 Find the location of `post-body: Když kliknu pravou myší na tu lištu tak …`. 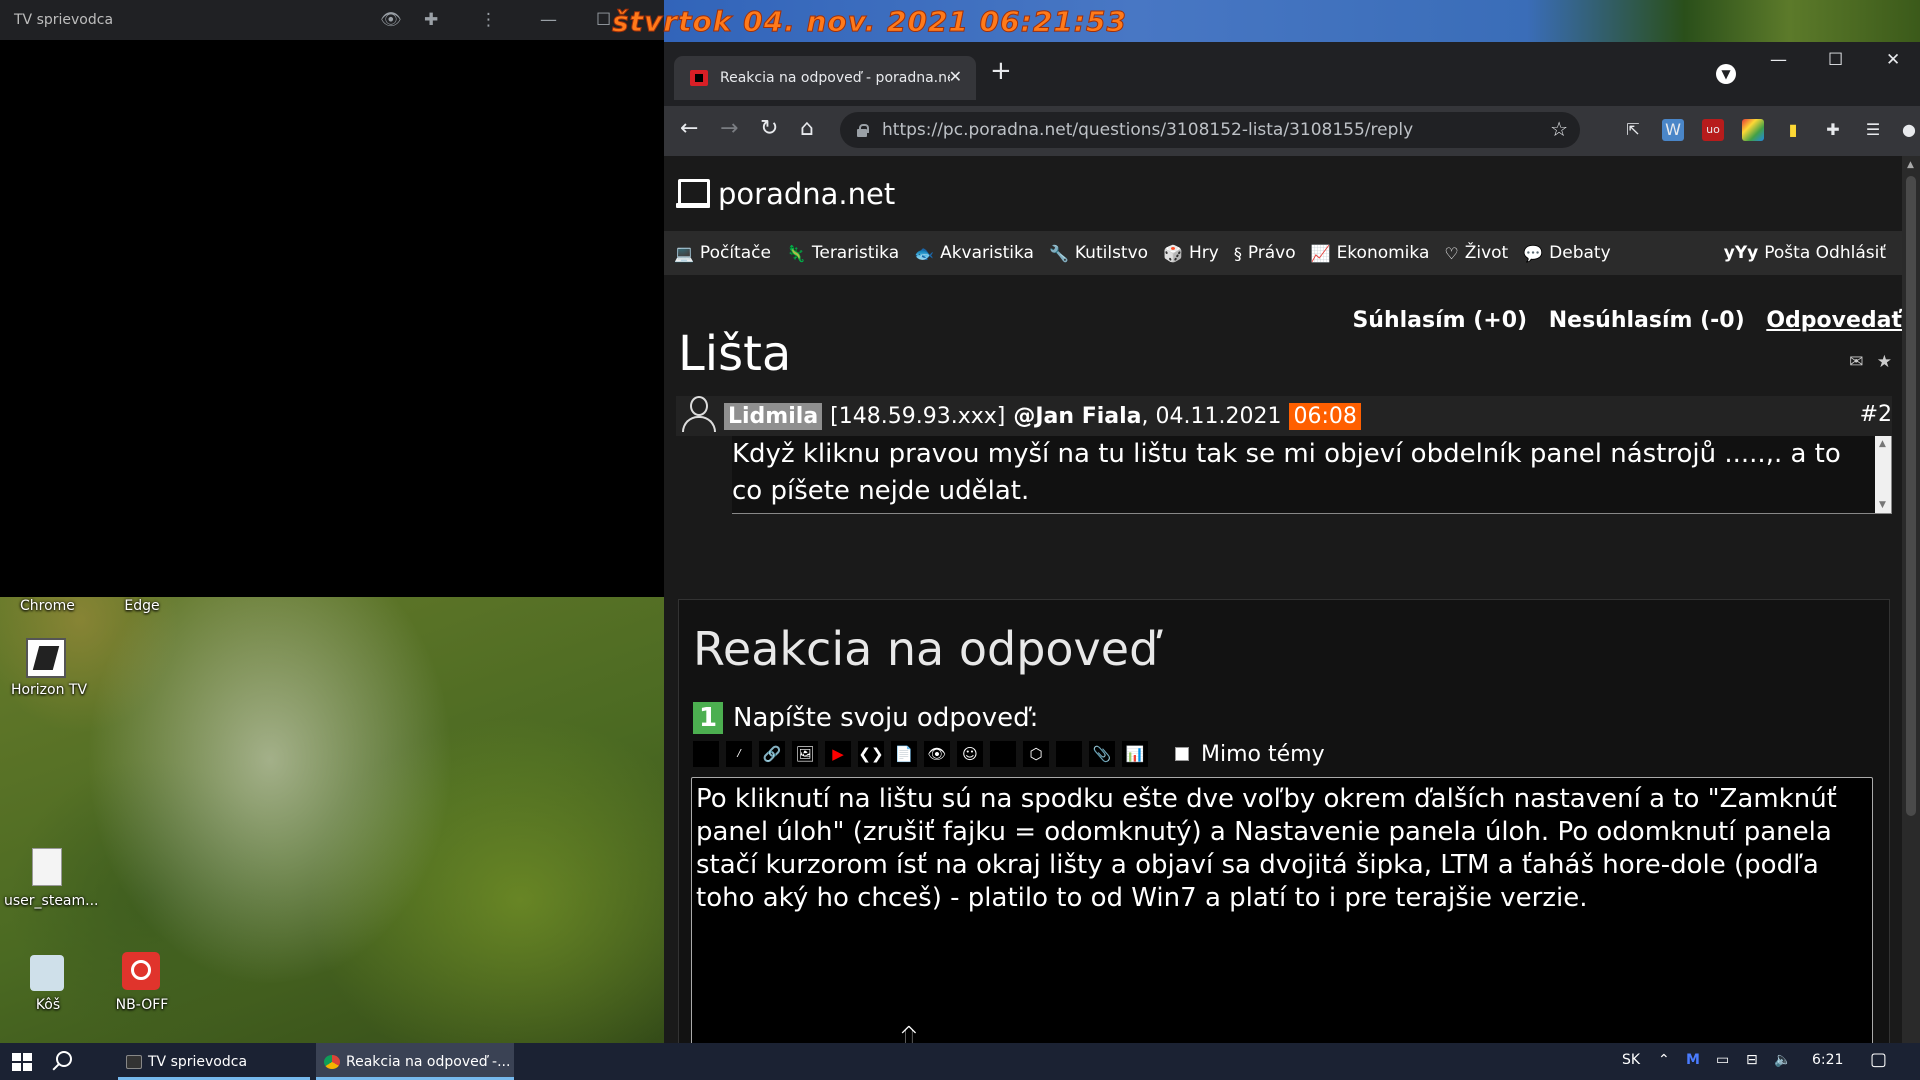

post-body: Když kliknu pravou myší na tu lištu tak … is located at coordinates (1312, 475).